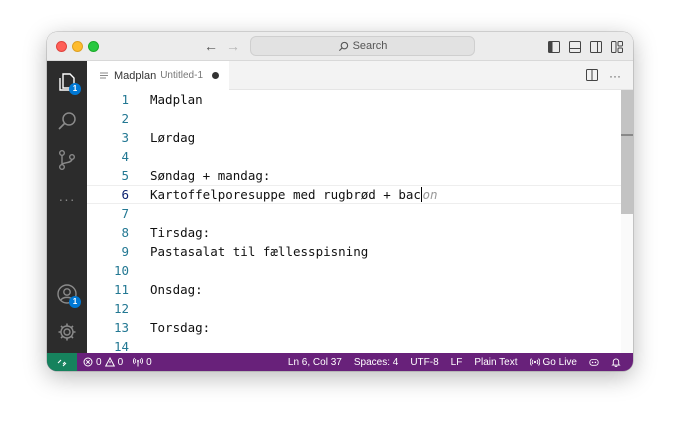  Describe the element at coordinates (125, 232) in the screenshot. I see `line-number: 8` at that location.